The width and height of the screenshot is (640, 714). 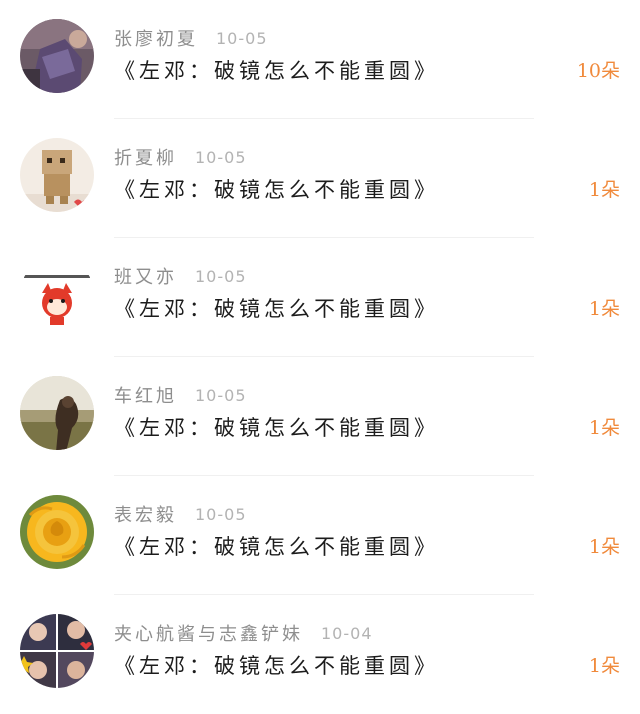 What do you see at coordinates (145, 157) in the screenshot?
I see `username-link: 折夏柳` at bounding box center [145, 157].